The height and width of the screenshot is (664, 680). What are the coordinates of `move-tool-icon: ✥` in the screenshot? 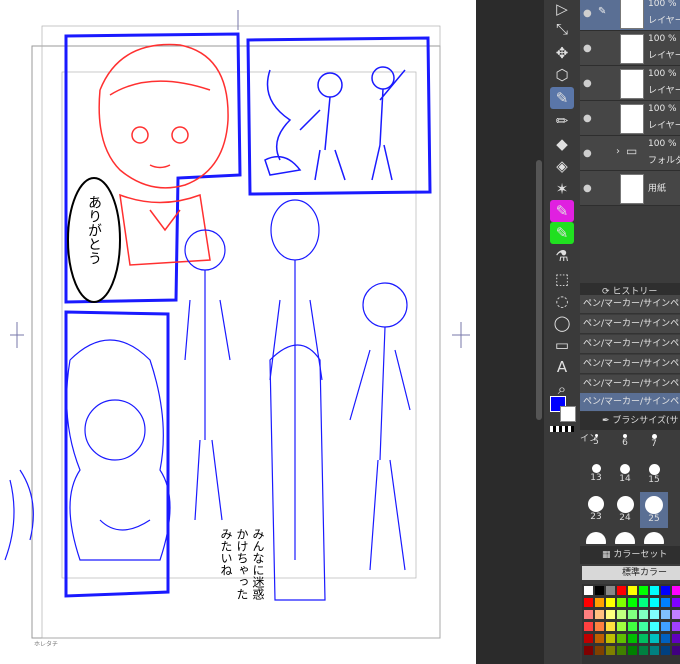 It's located at (562, 53).